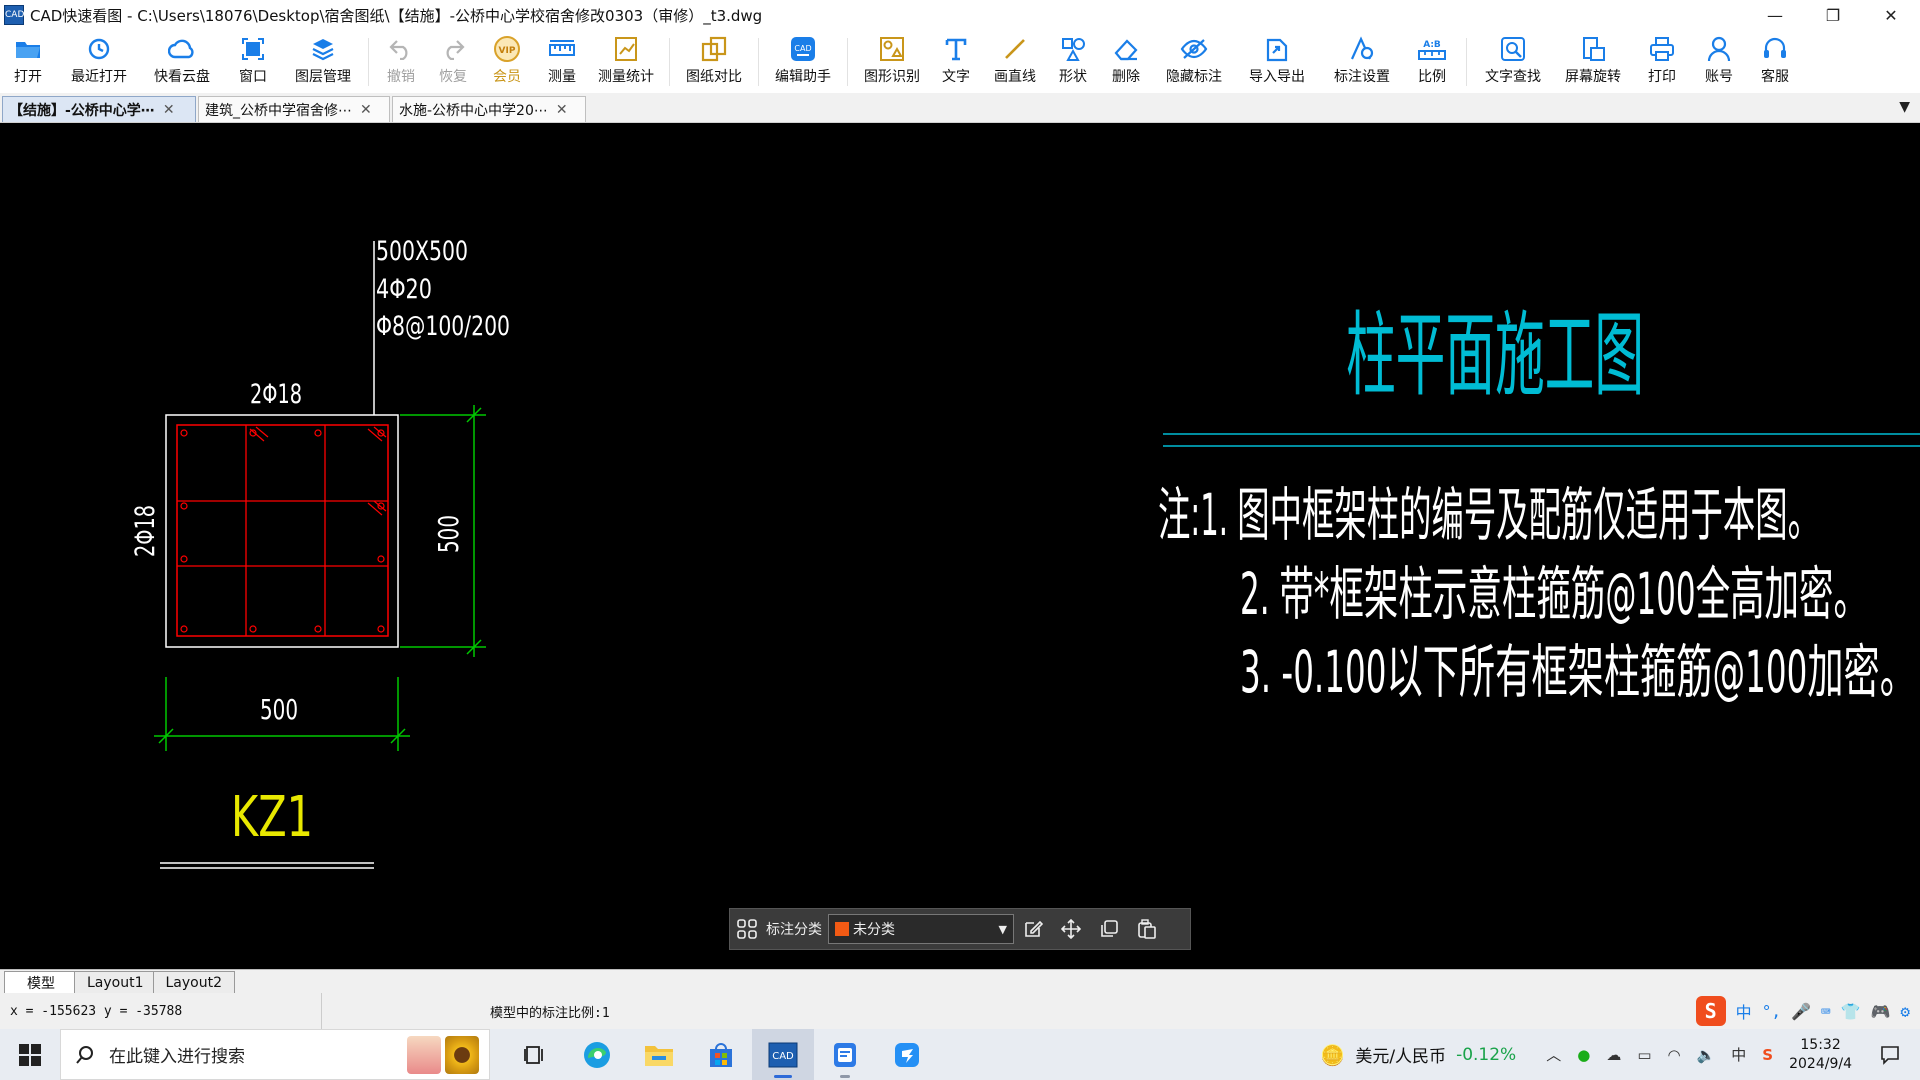  Describe the element at coordinates (1015, 77) in the screenshot. I see `line-tool-label: 画直线` at that location.